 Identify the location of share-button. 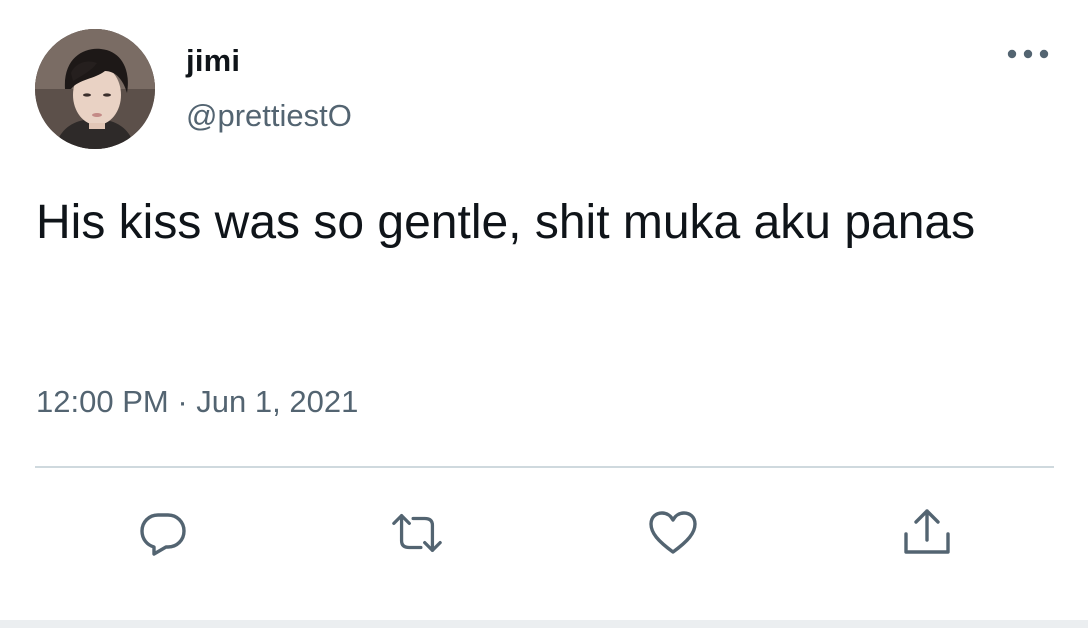
(927, 533).